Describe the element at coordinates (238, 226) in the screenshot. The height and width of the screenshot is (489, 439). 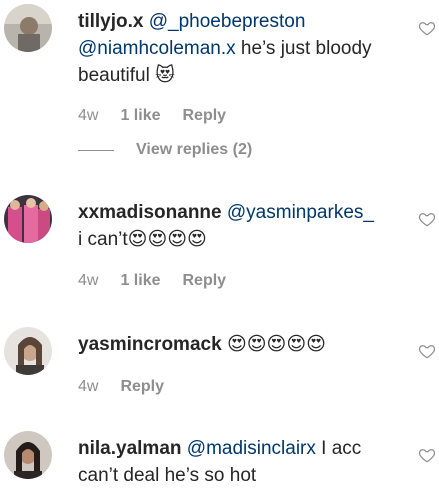
I see `comment-text: xxmadisonanne @yasminparkes_ i can’t😍😍😍😍` at that location.